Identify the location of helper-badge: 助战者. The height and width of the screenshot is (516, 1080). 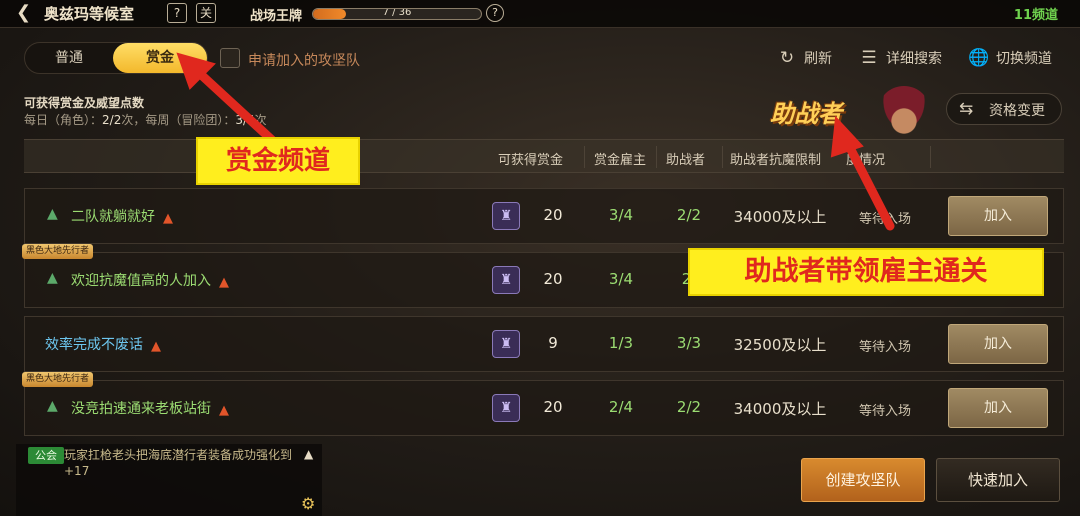
(855, 111).